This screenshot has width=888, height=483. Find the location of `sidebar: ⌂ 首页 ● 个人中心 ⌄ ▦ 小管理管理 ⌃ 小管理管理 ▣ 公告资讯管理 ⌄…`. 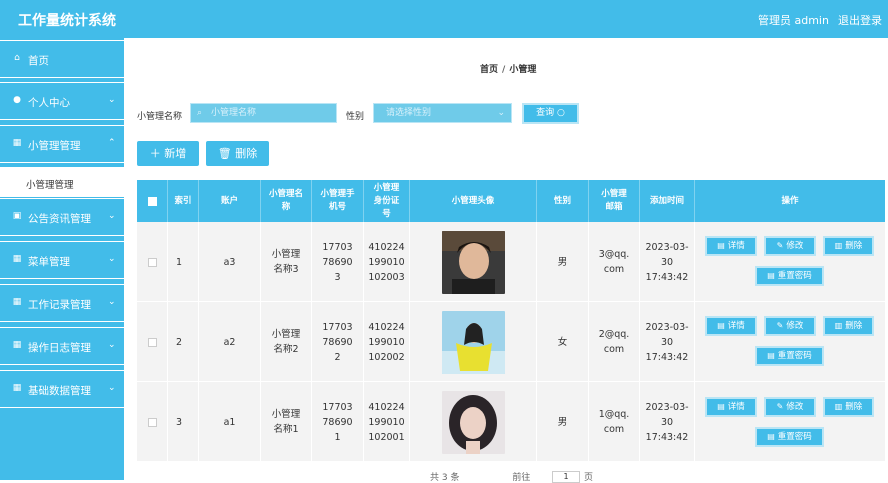

sidebar: ⌂ 首页 ● 个人中心 ⌄ ▦ 小管理管理 ⌃ 小管理管理 ▣ 公告资讯管理 ⌄… is located at coordinates (62, 259).